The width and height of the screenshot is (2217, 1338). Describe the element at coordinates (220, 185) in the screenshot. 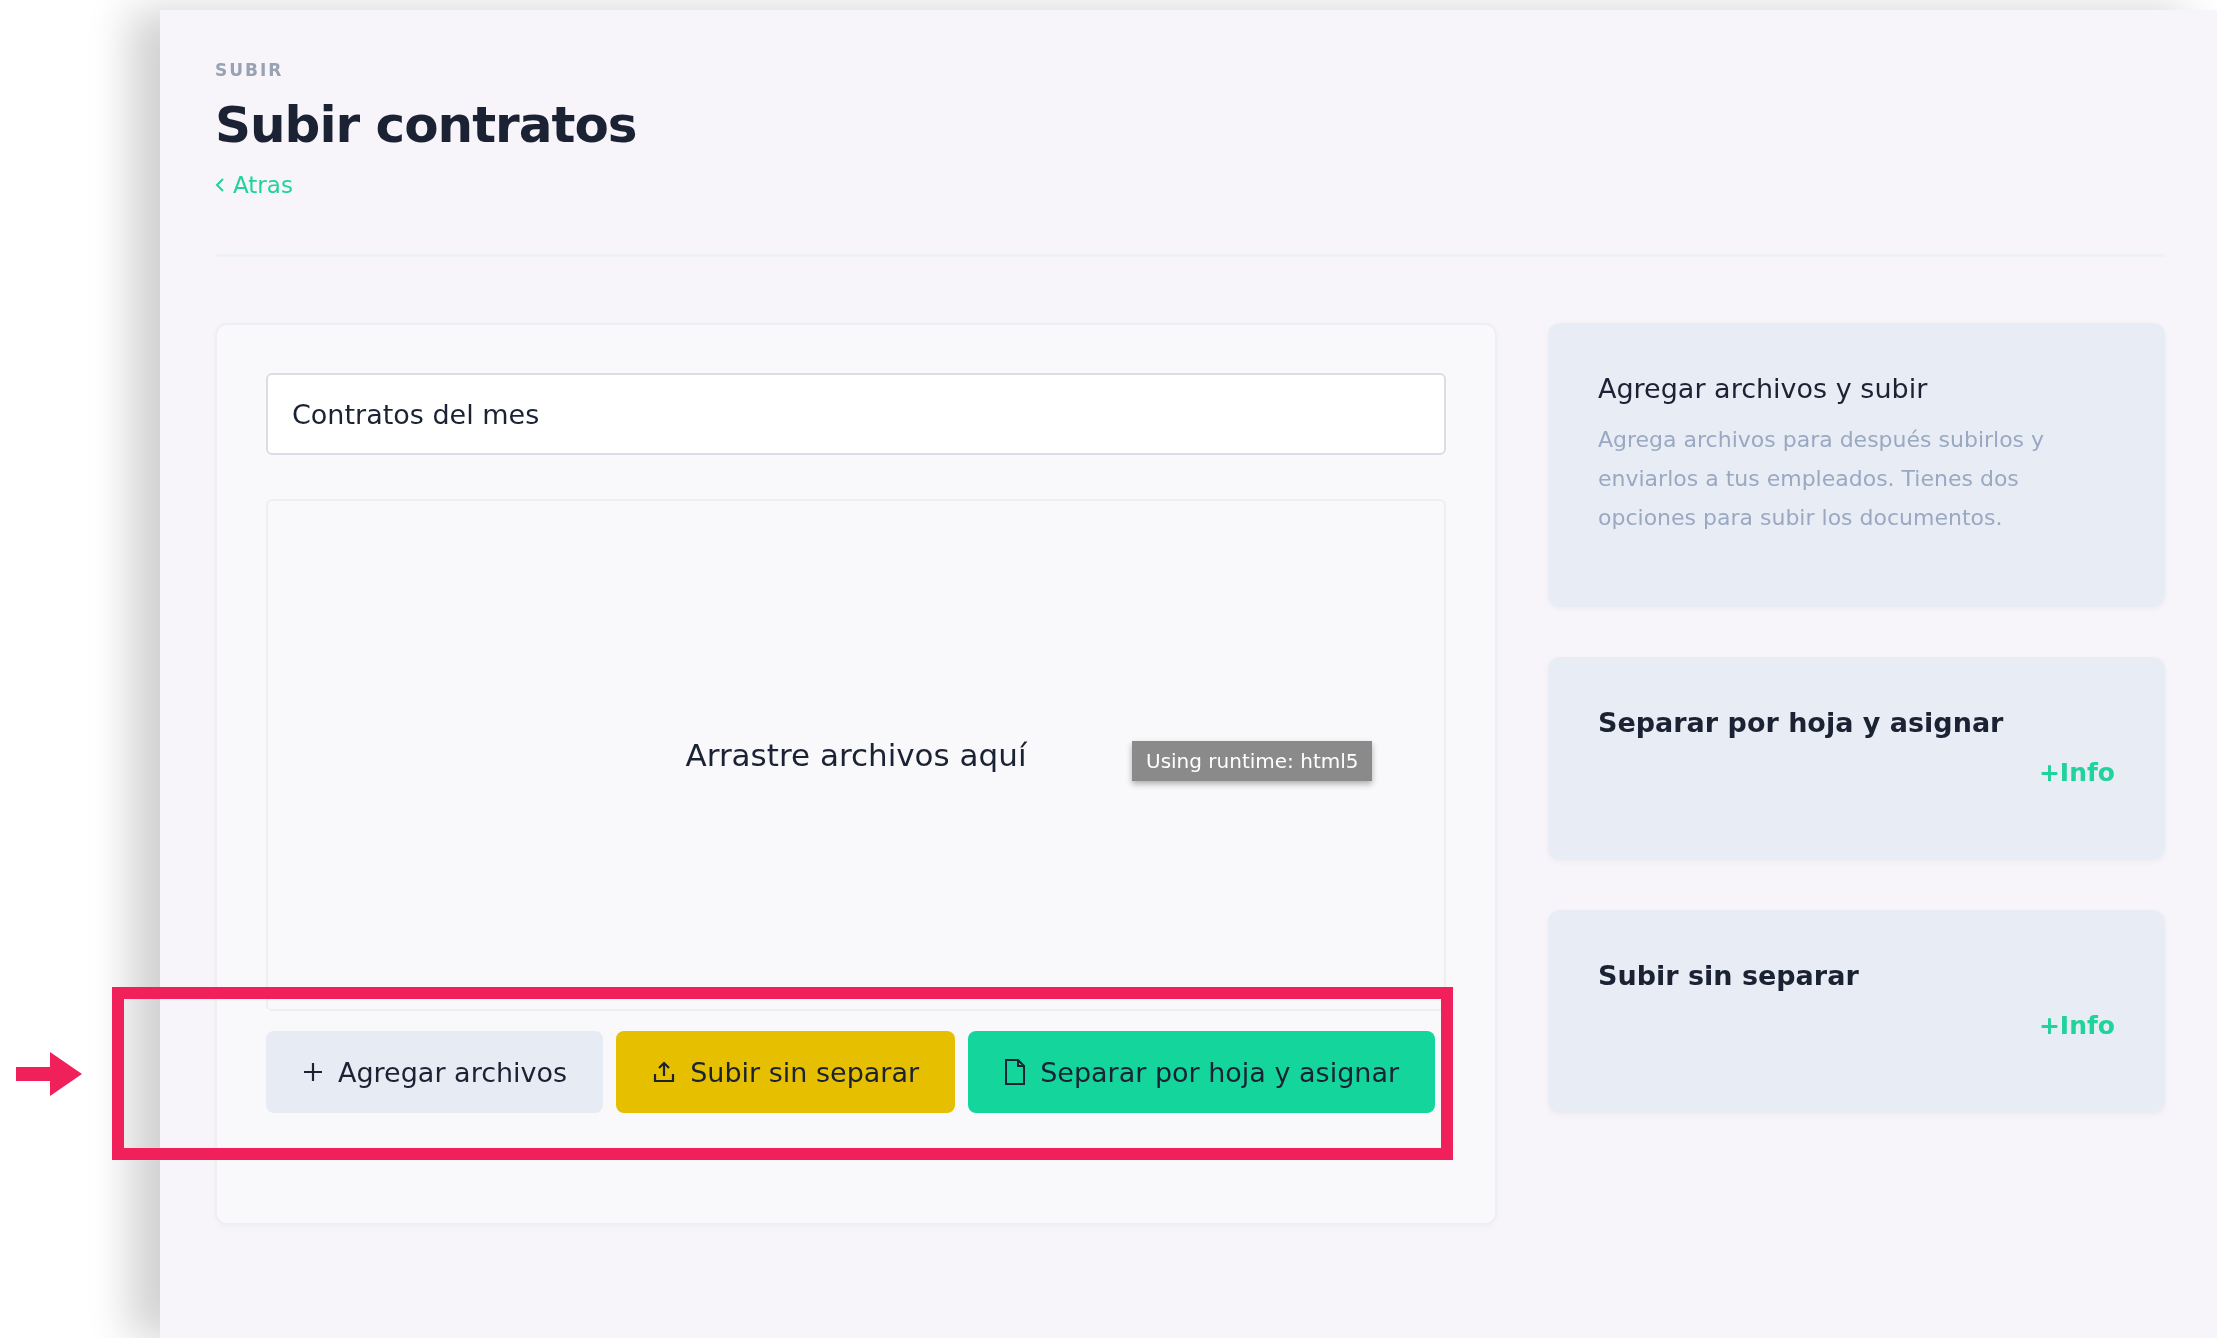

I see `chevron-left-icon` at that location.